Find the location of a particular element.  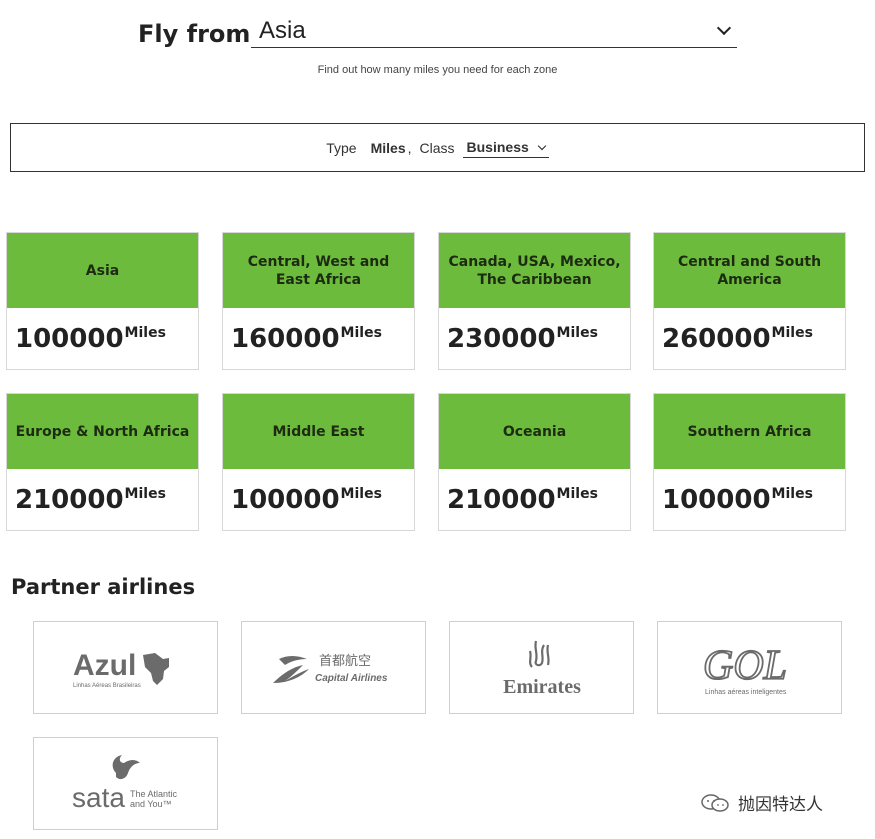

bird-icon is located at coordinates (126, 766).